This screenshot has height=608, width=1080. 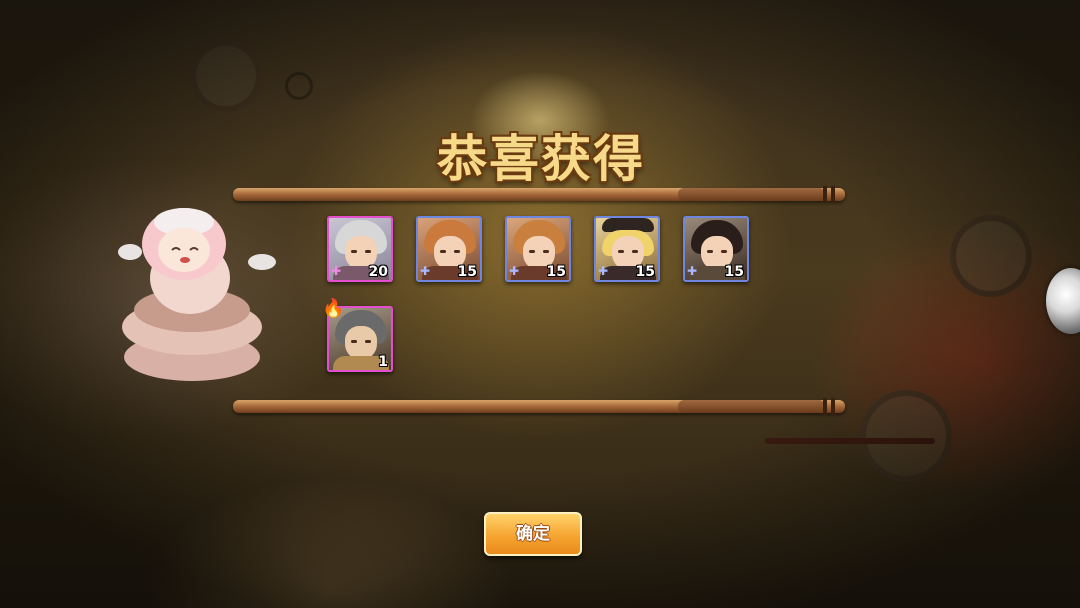 I want to click on top-chopstick-divider, so click(x=539, y=194).